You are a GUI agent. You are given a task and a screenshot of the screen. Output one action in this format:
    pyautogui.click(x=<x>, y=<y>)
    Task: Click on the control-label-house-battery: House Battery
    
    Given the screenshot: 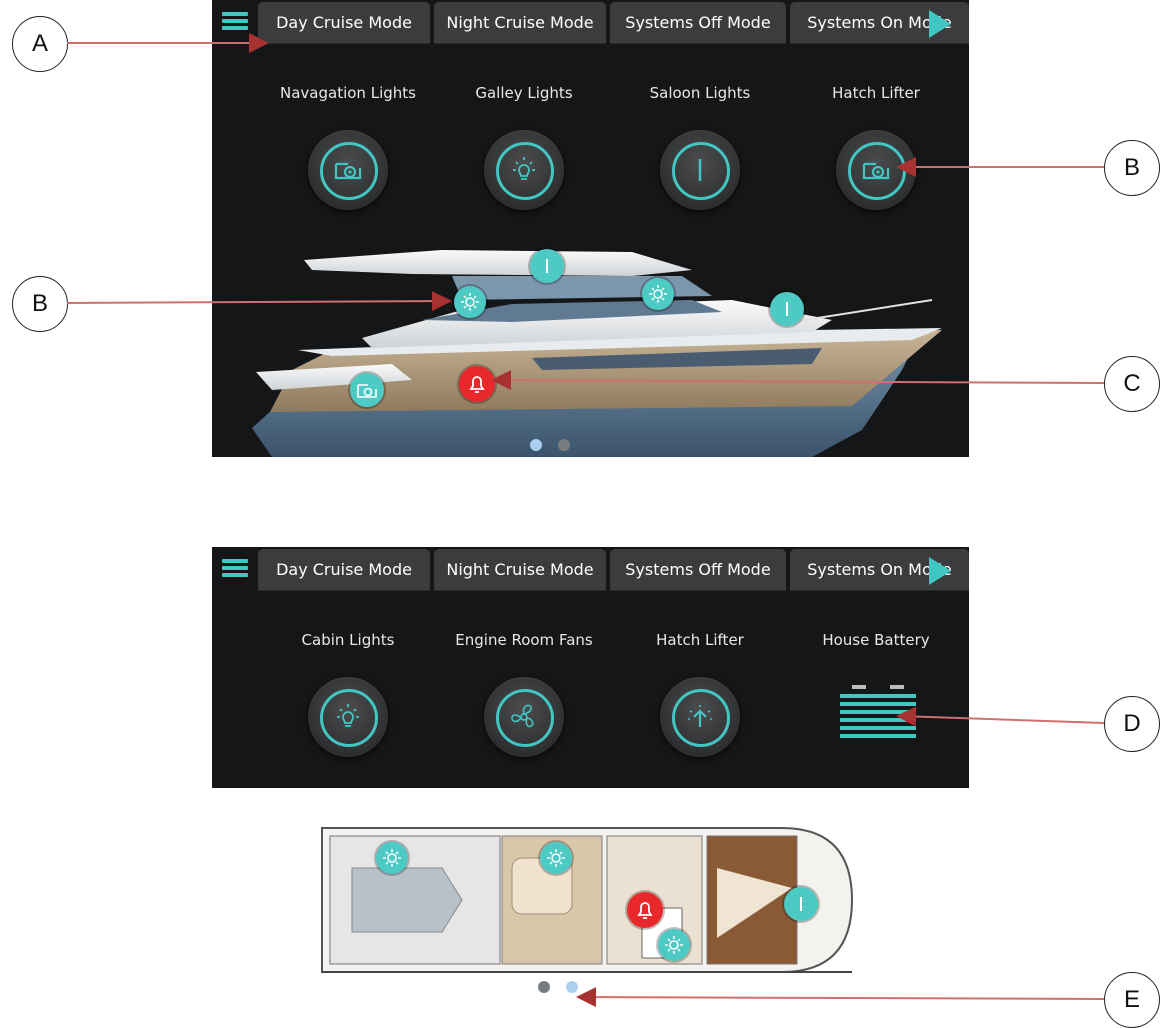 What is the action you would take?
    pyautogui.click(x=876, y=640)
    